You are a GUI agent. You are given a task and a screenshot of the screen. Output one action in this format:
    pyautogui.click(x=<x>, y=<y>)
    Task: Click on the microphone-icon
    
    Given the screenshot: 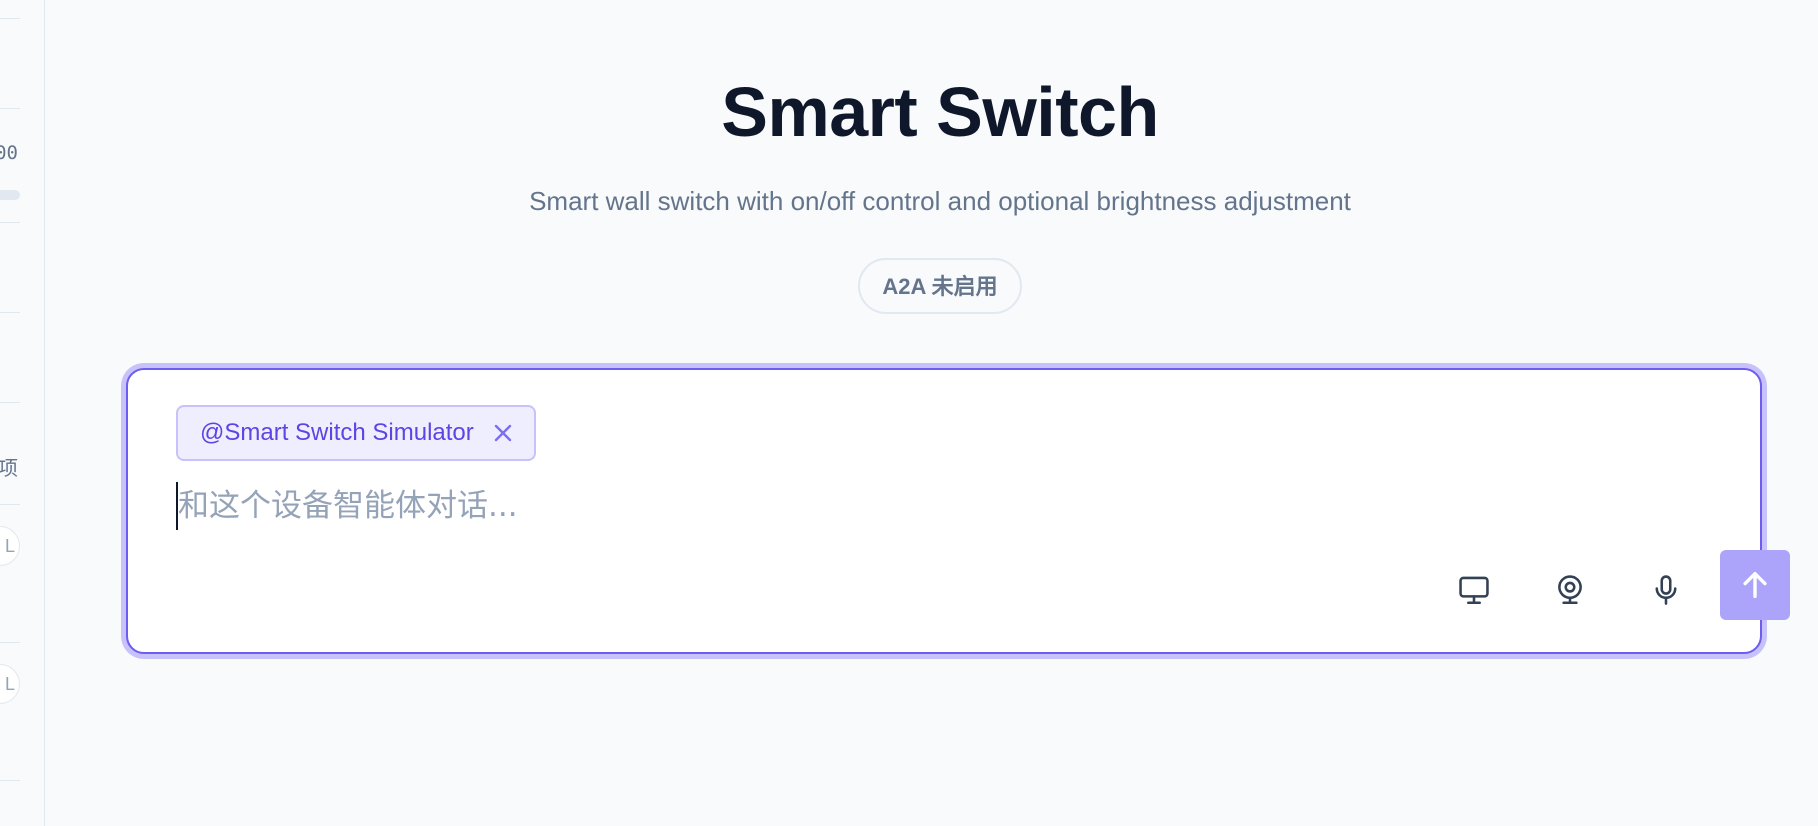 What is the action you would take?
    pyautogui.click(x=1666, y=590)
    